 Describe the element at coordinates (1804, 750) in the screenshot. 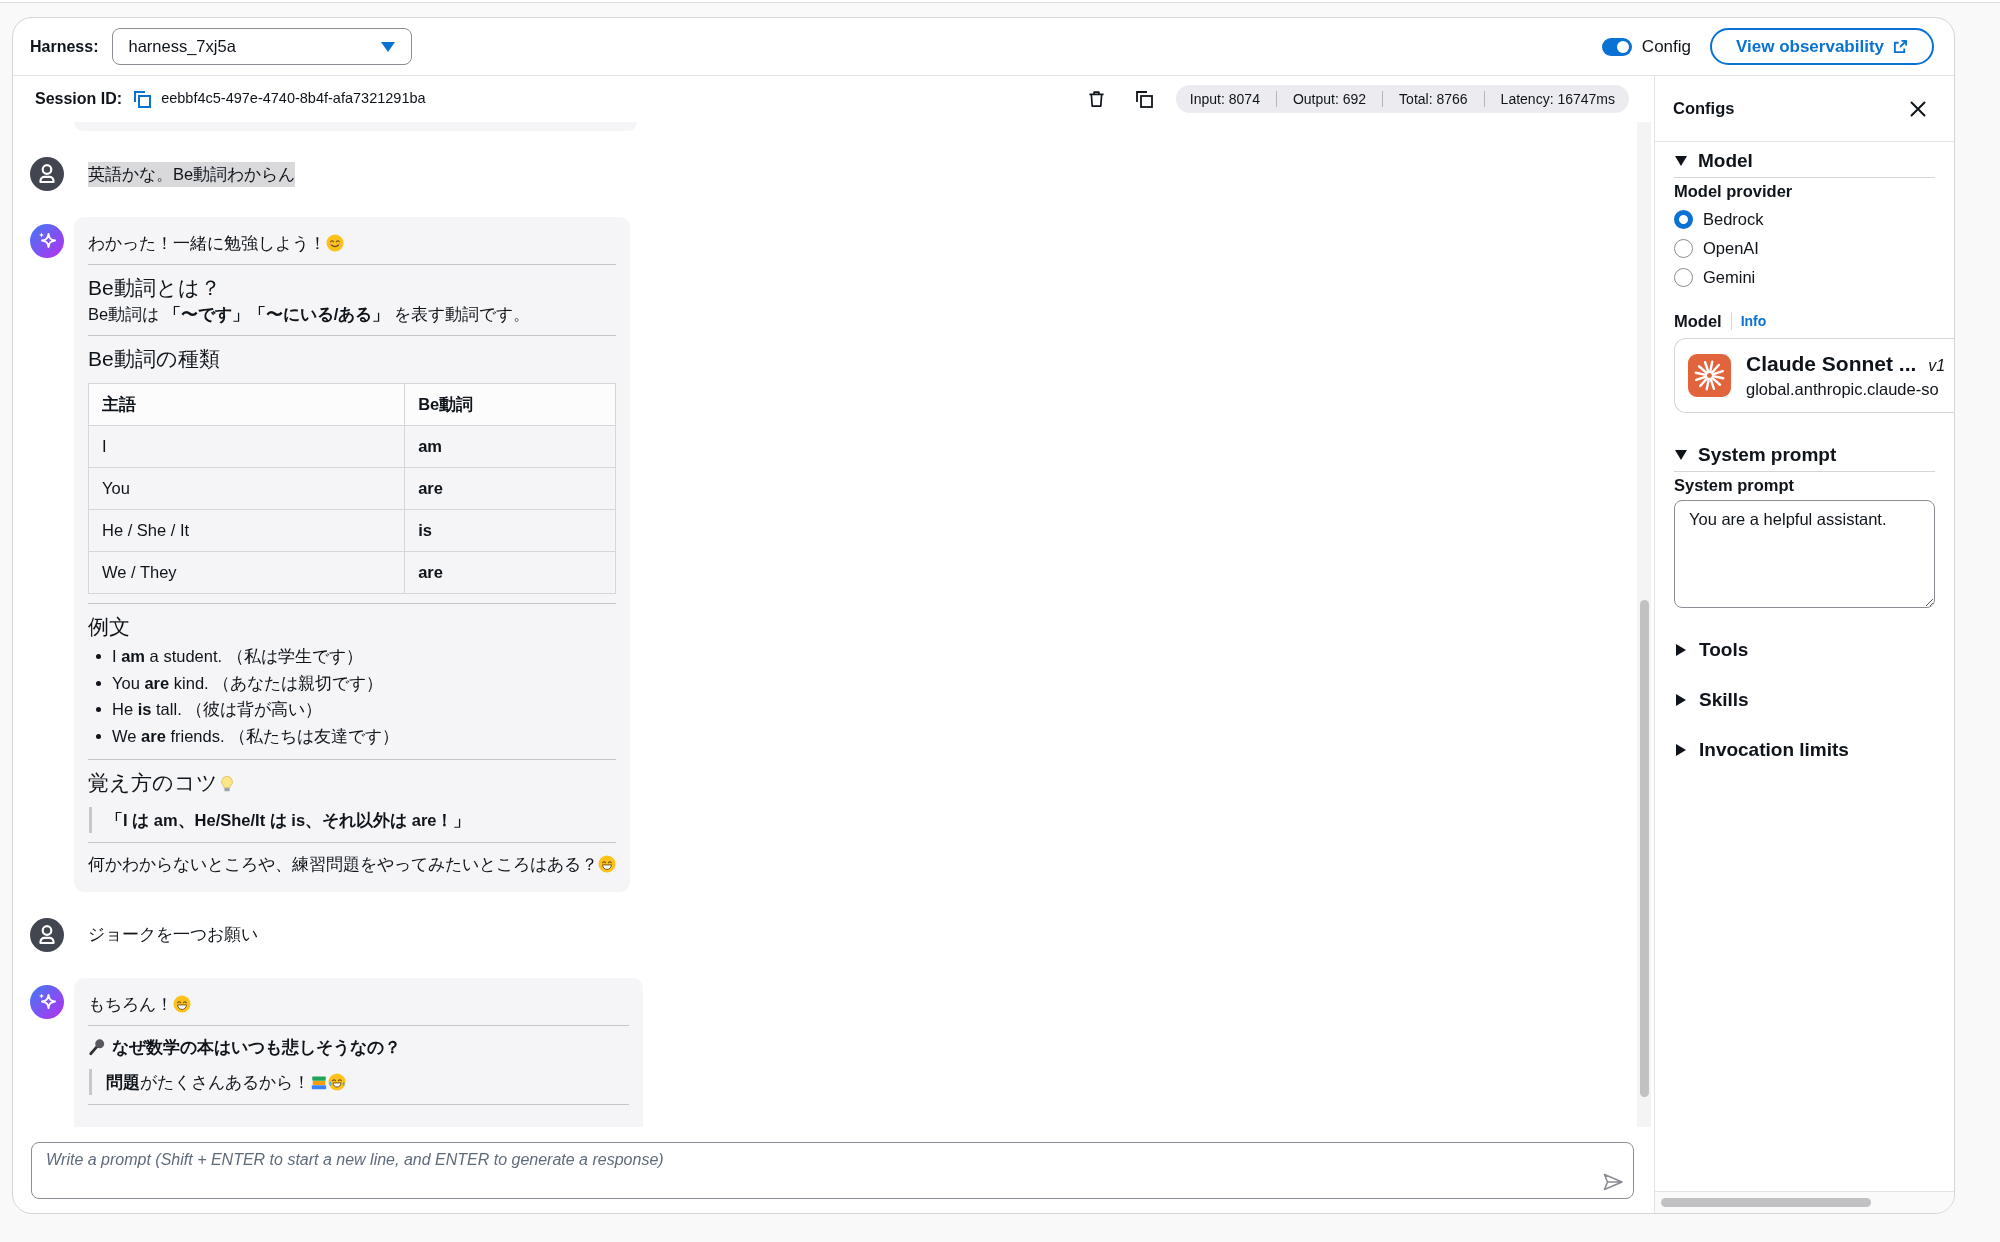

I see `section-header: Invocation limits` at that location.